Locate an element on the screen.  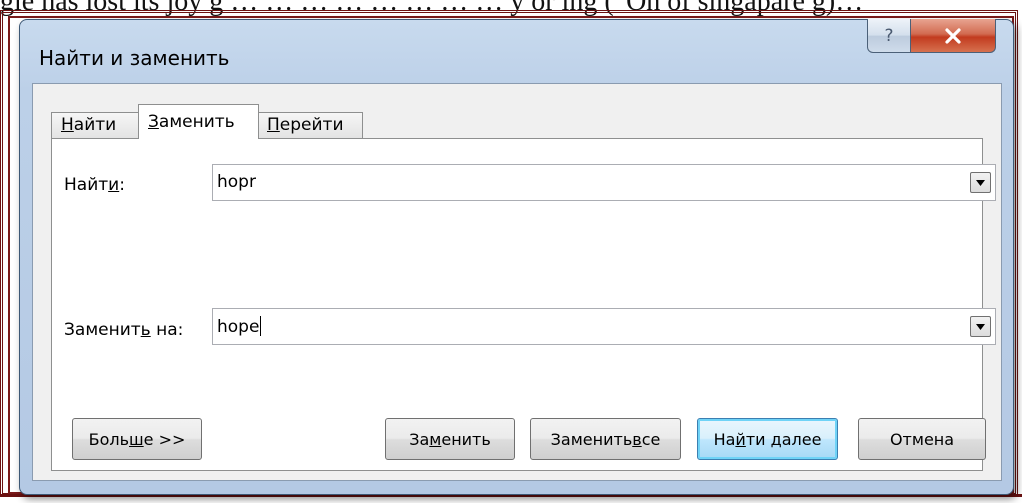
more-button-label: Боль is located at coordinates (109, 439).